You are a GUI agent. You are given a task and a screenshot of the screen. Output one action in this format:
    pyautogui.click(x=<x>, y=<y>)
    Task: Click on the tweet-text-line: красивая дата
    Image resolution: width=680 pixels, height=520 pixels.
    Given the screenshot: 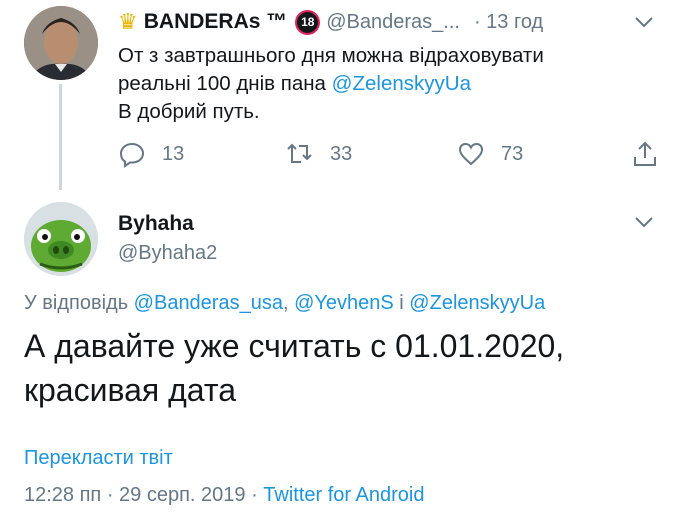 What is the action you would take?
    pyautogui.click(x=130, y=390)
    